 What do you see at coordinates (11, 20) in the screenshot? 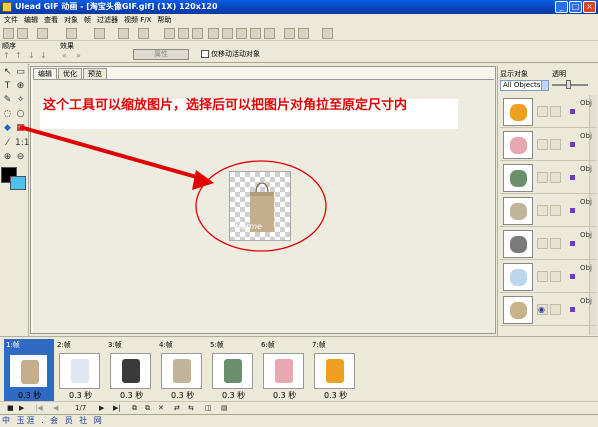
I see `menu-file: 文件` at bounding box center [11, 20].